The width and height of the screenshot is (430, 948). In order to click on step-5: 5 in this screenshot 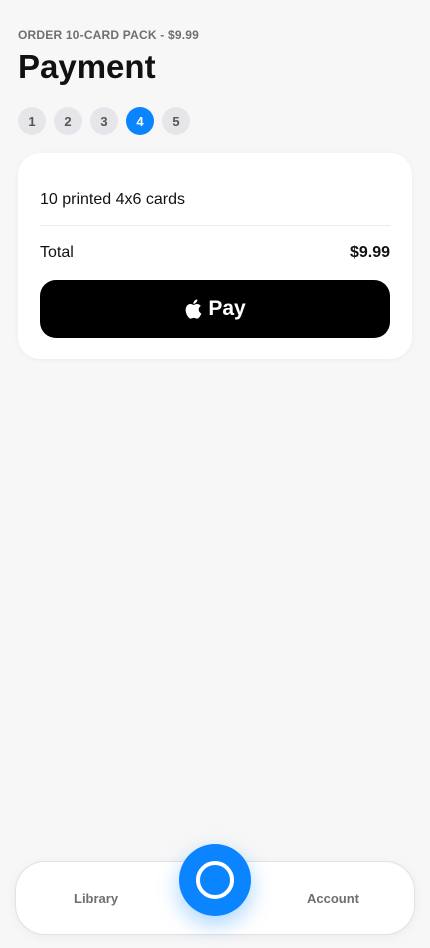, I will do `click(176, 121)`.